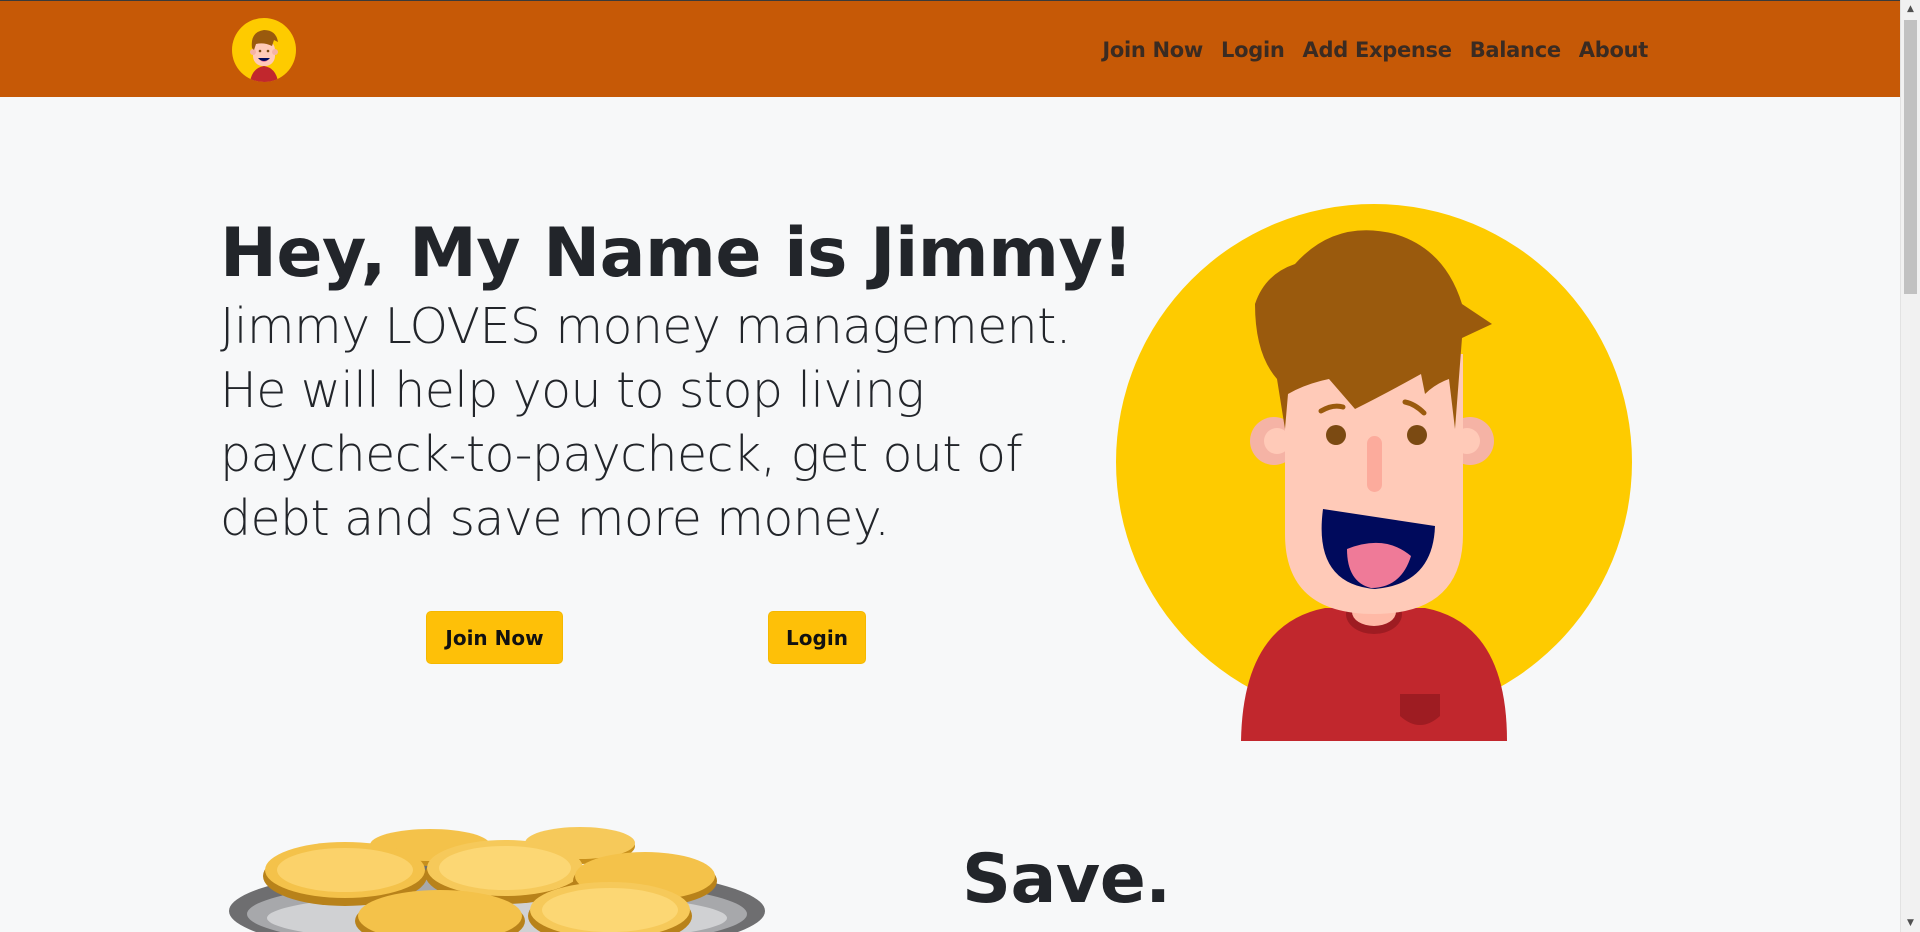 This screenshot has width=1920, height=932. I want to click on join-now-button: Join Now, so click(494, 637).